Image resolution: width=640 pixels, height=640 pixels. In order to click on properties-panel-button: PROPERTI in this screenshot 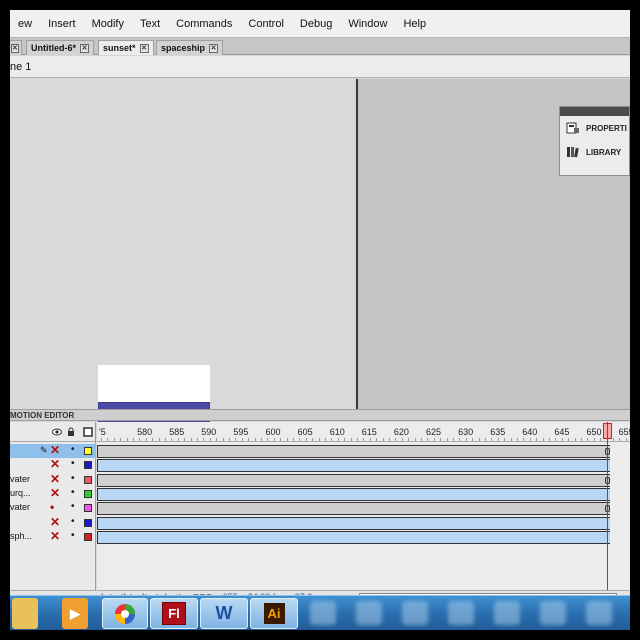, I will do `click(594, 128)`.